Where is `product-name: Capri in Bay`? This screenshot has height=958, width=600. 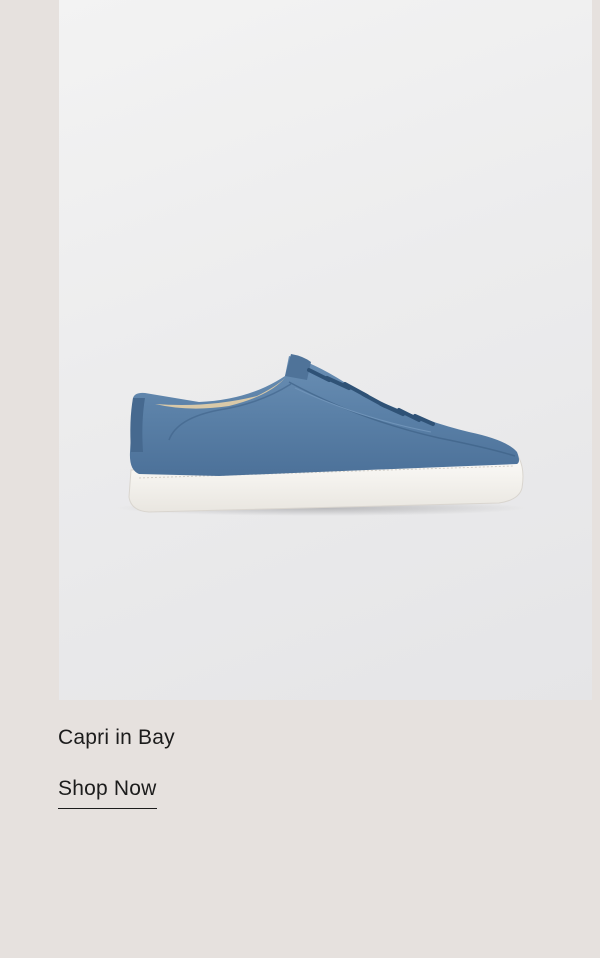 product-name: Capri in Bay is located at coordinates (116, 737).